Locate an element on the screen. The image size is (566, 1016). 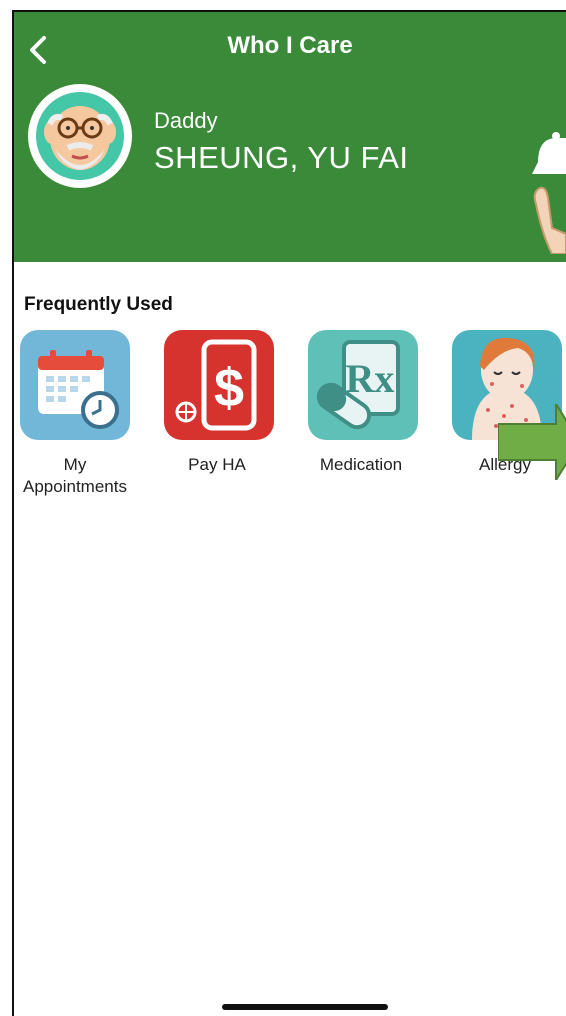
pay-ha-icon: $ is located at coordinates (219, 385).